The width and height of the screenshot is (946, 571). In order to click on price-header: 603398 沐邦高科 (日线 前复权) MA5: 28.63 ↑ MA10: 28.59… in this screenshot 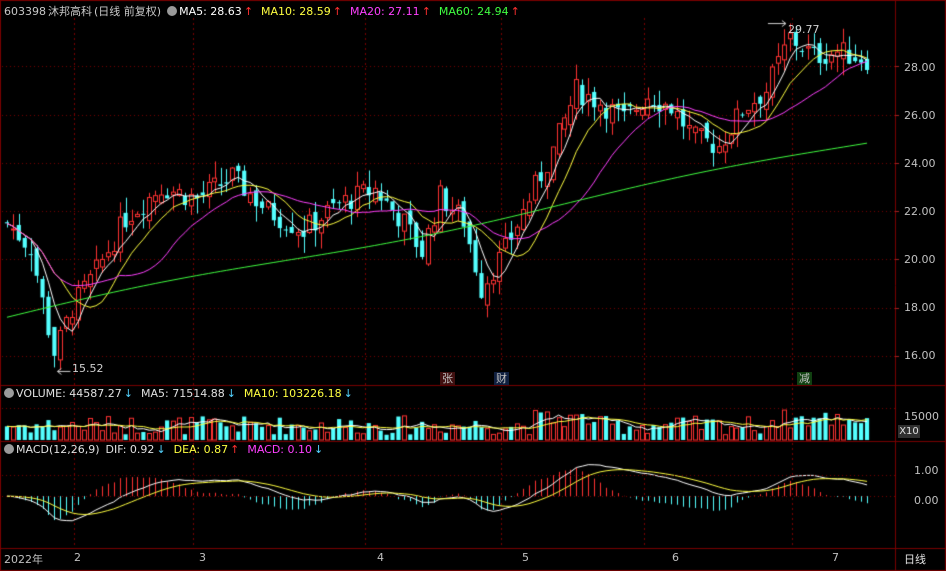, I will do `click(263, 12)`.